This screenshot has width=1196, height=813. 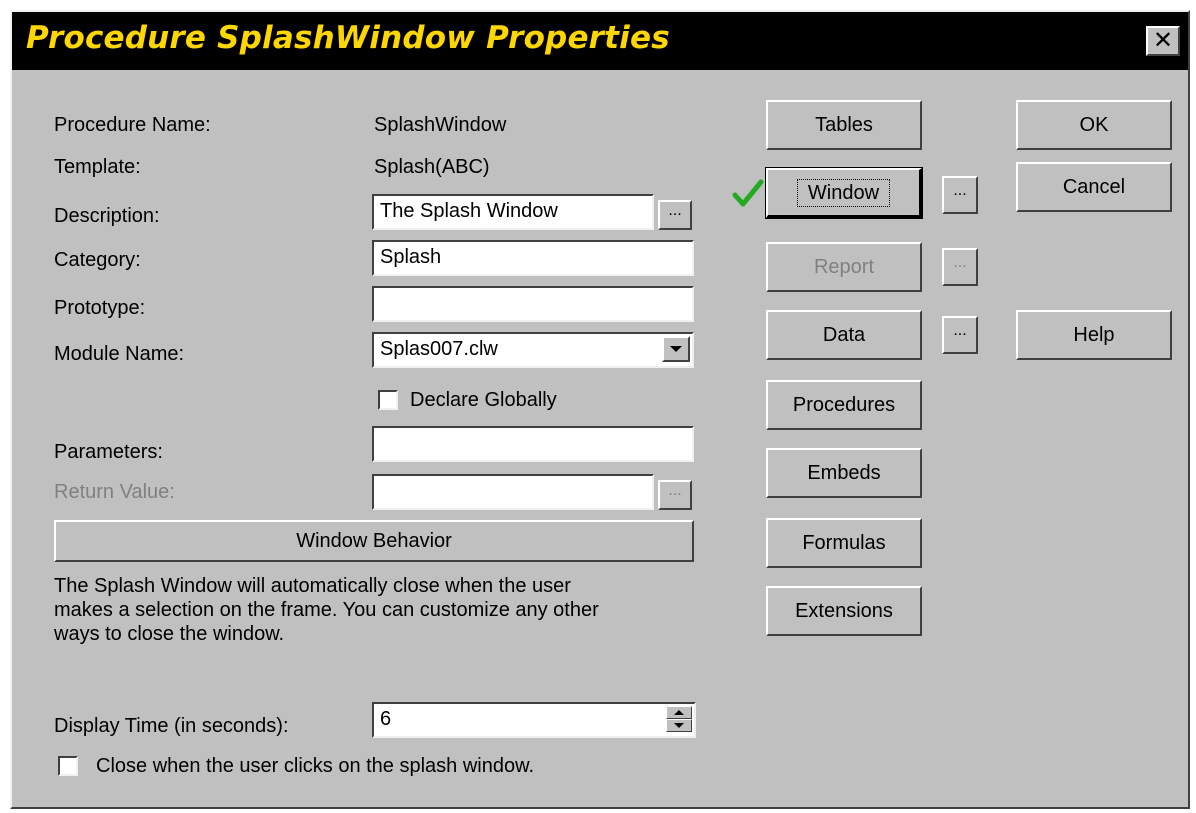 I want to click on module-name-select: Splas007.clw, so click(x=533, y=350).